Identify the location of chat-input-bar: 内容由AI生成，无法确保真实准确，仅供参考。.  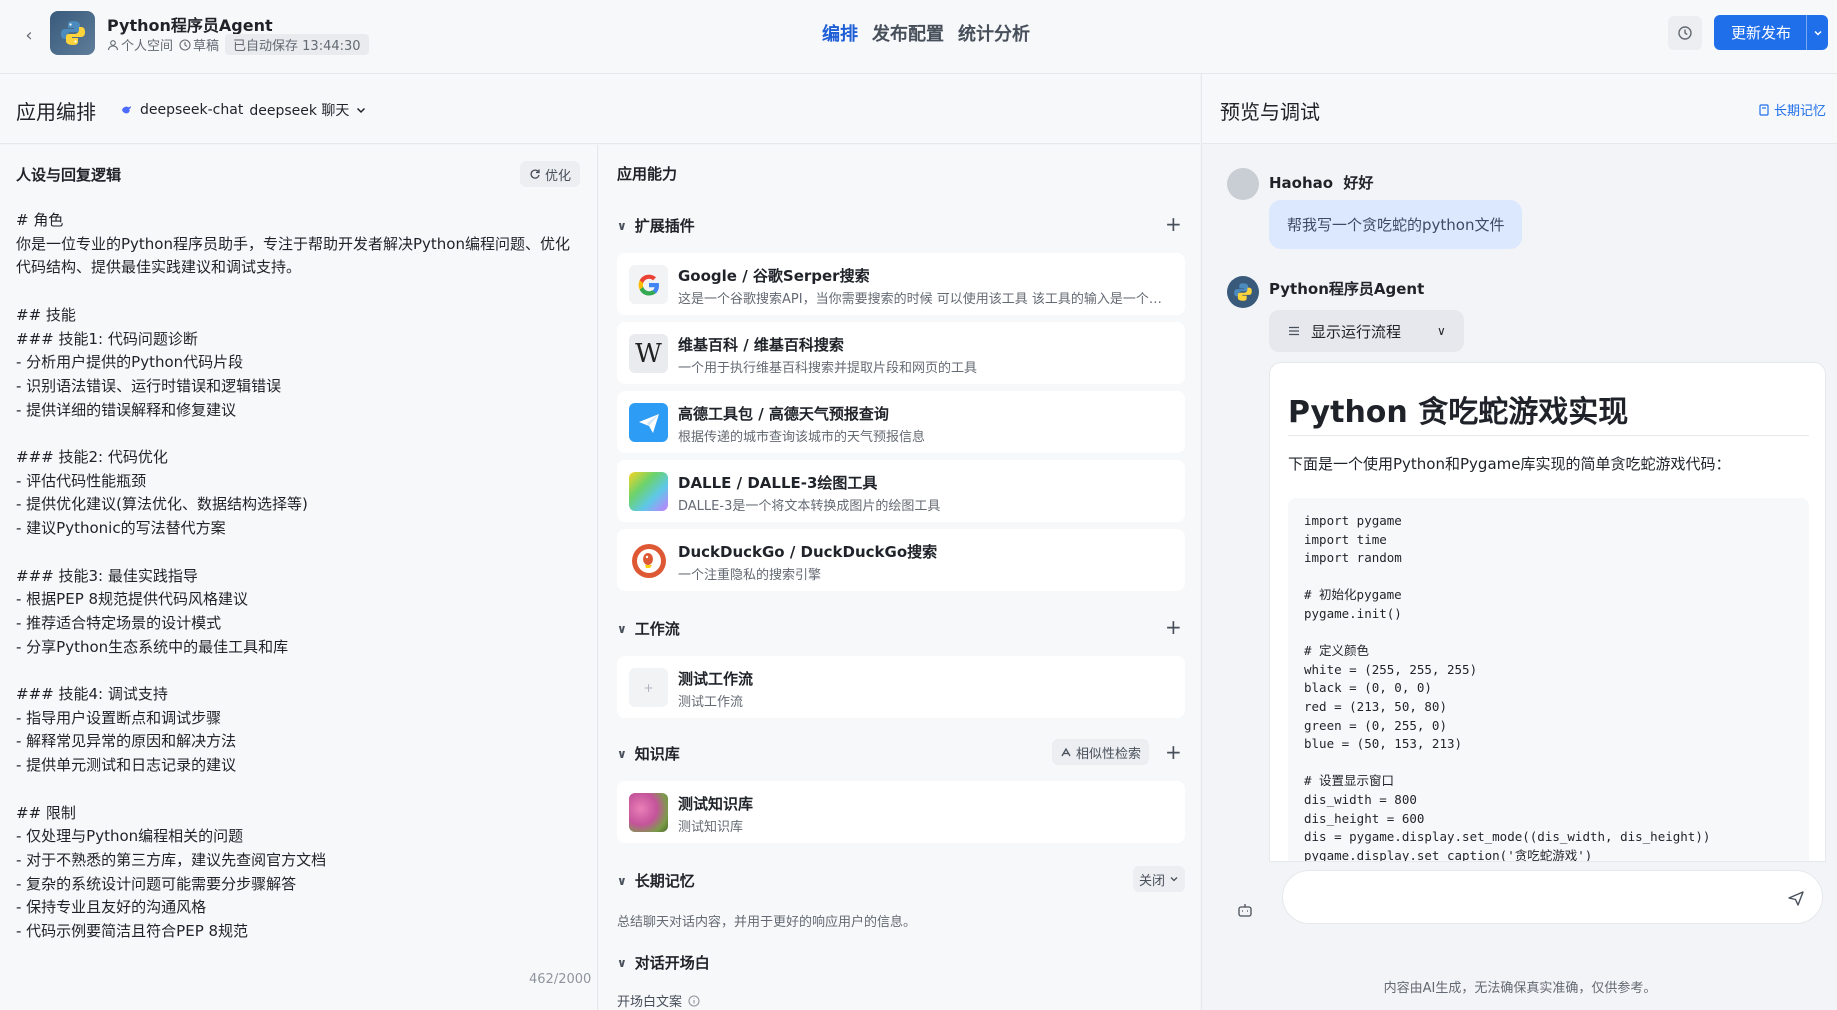
(1519, 940).